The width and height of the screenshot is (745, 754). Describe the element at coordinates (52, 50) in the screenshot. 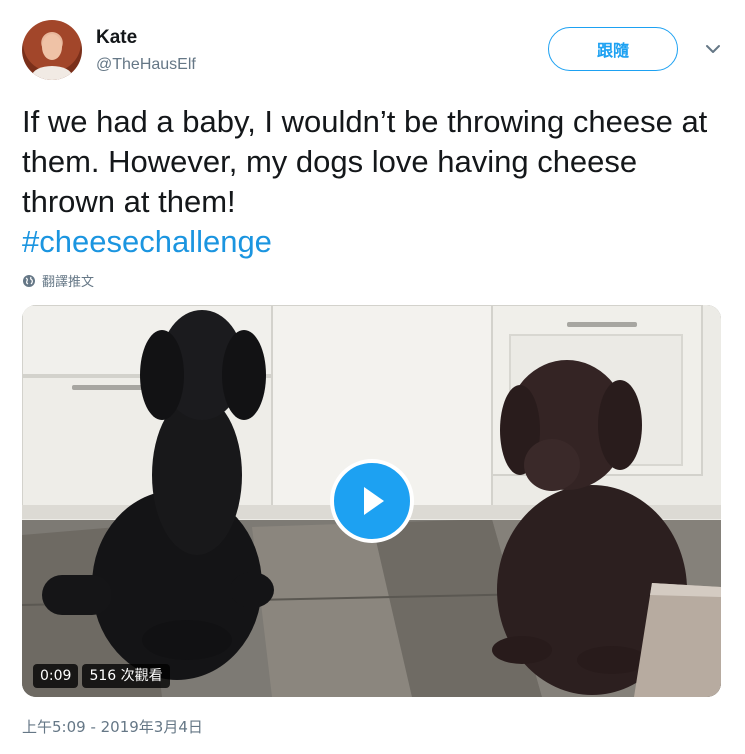

I see `avatar` at that location.